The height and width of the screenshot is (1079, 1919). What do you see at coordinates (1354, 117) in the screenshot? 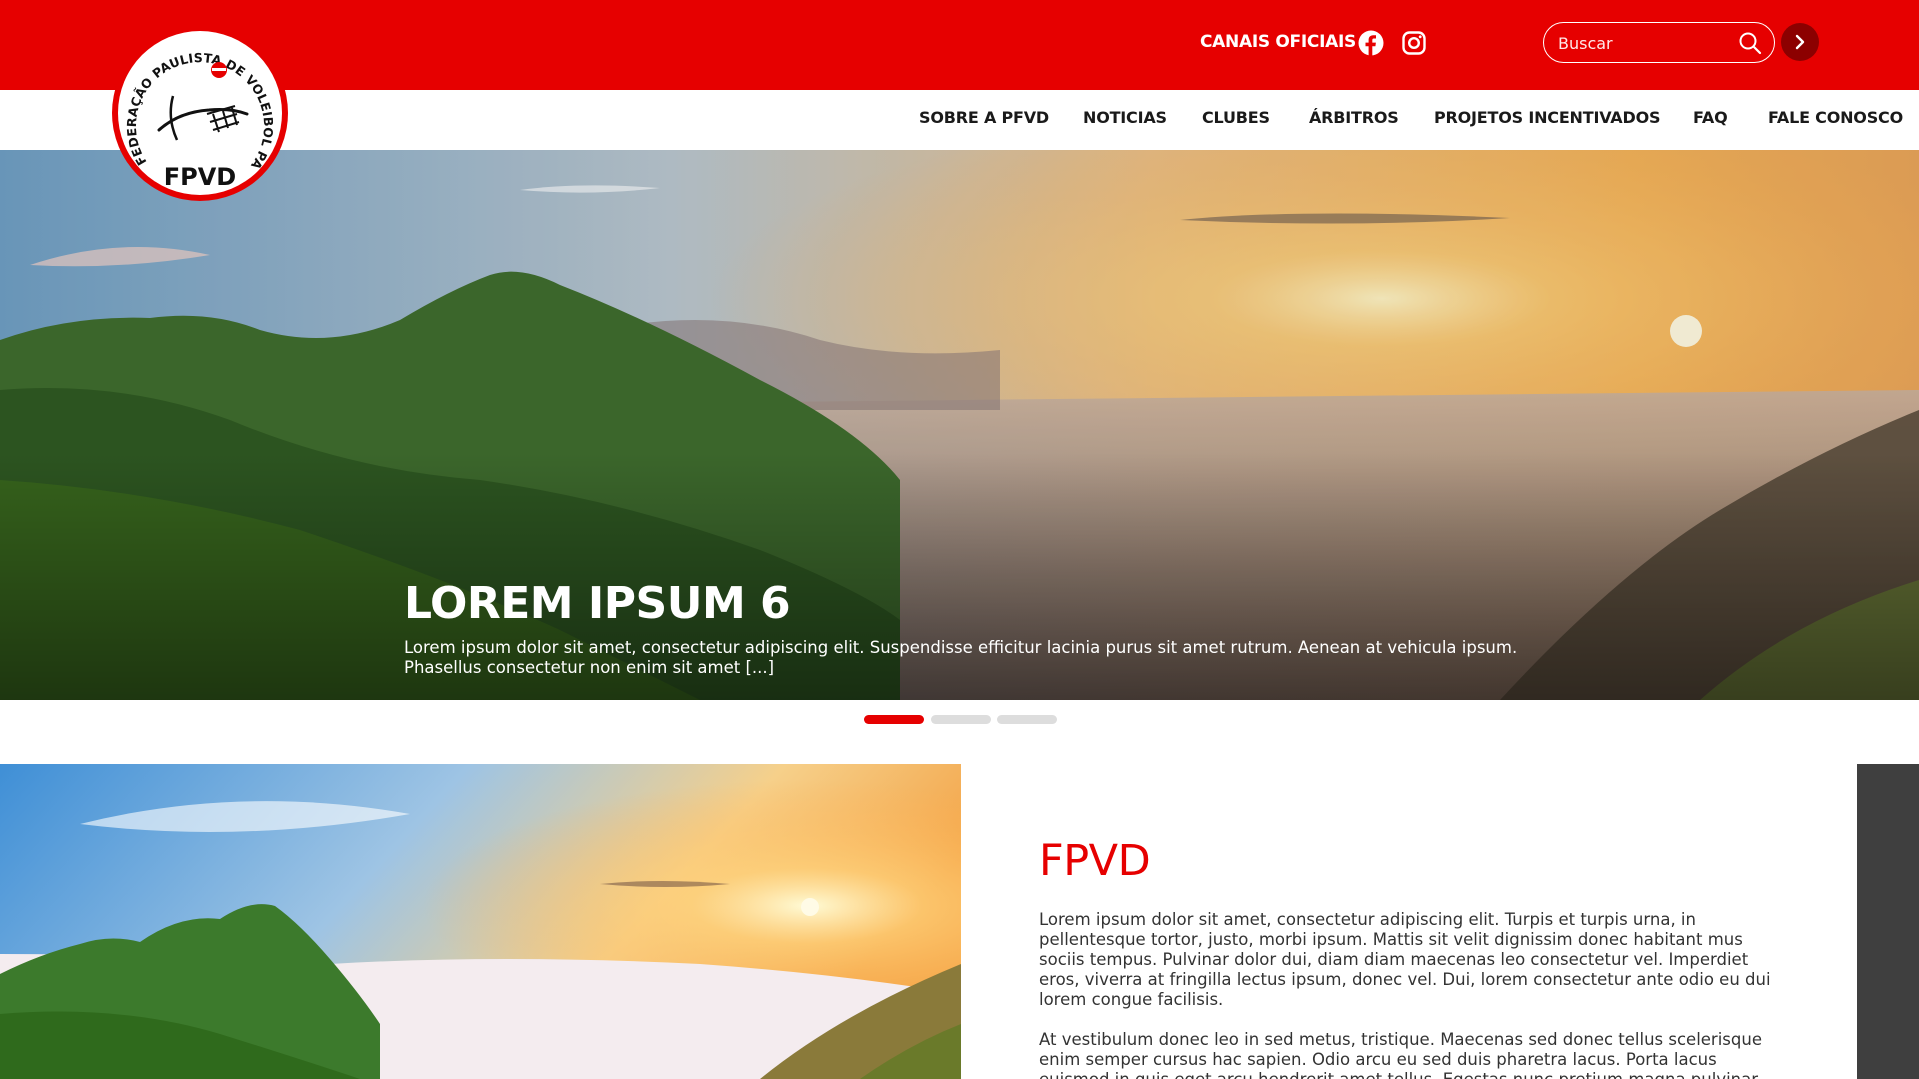
I see `nav-item-arbitros: ÁRBITROS` at bounding box center [1354, 117].